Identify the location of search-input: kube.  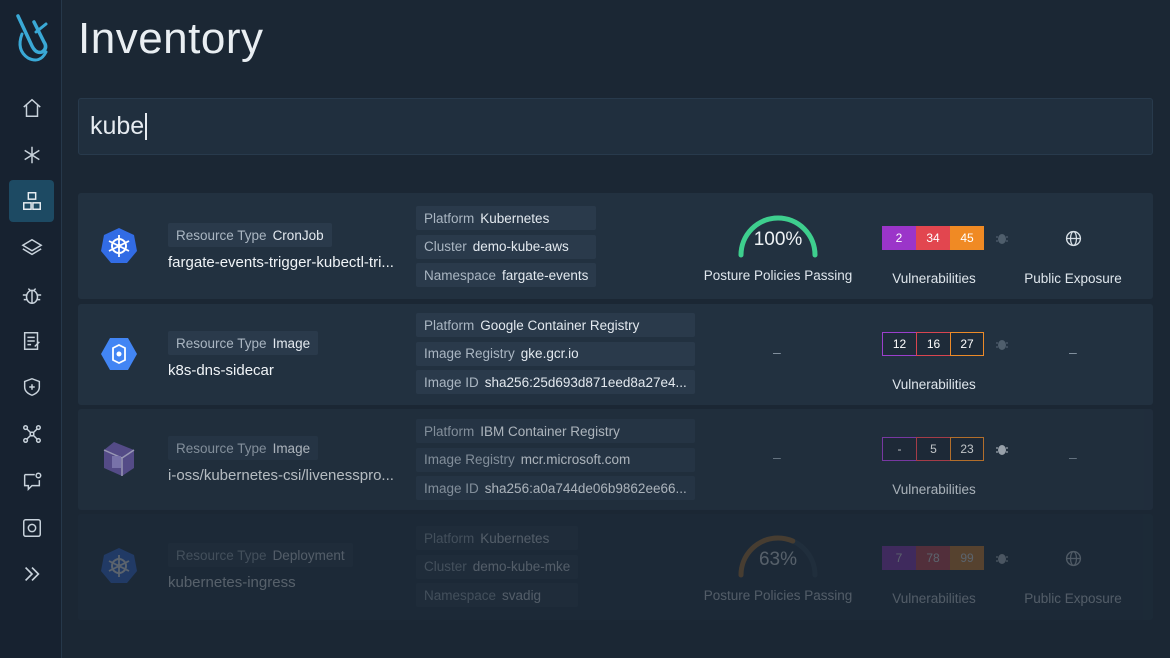
(615, 126).